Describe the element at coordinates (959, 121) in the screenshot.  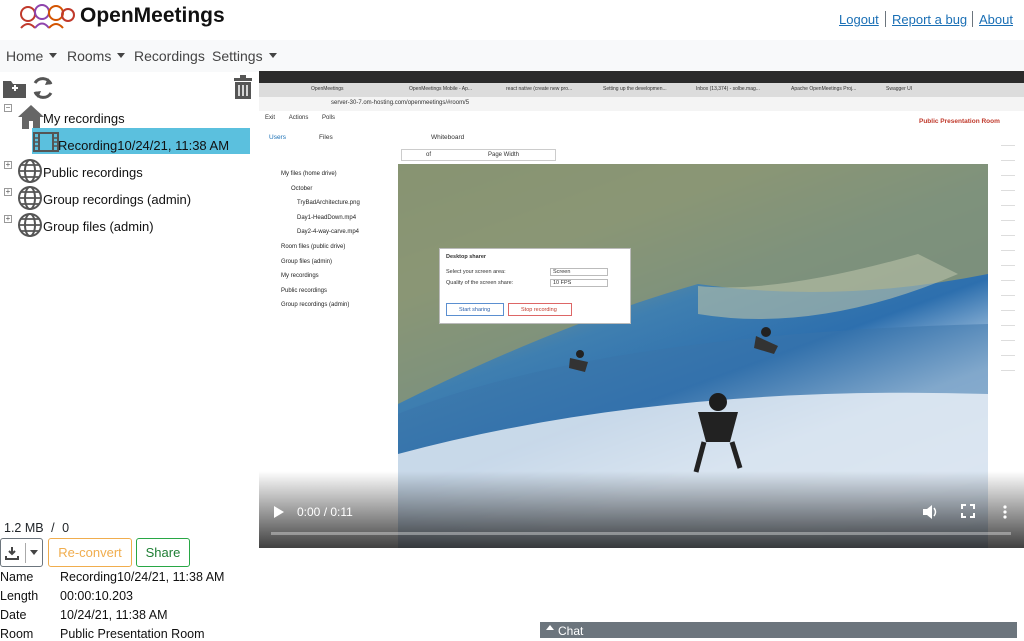
I see `inner-room-title: Public Presentation Room` at that location.